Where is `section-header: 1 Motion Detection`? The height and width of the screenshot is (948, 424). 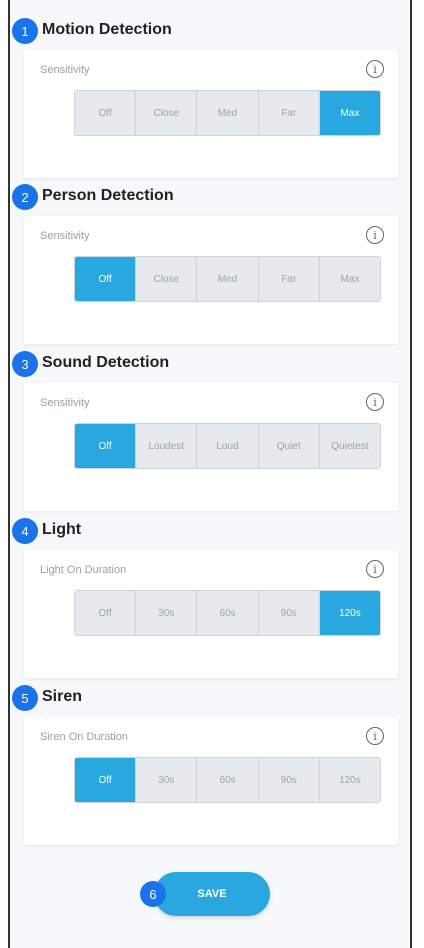 section-header: 1 Motion Detection is located at coordinates (210, 31).